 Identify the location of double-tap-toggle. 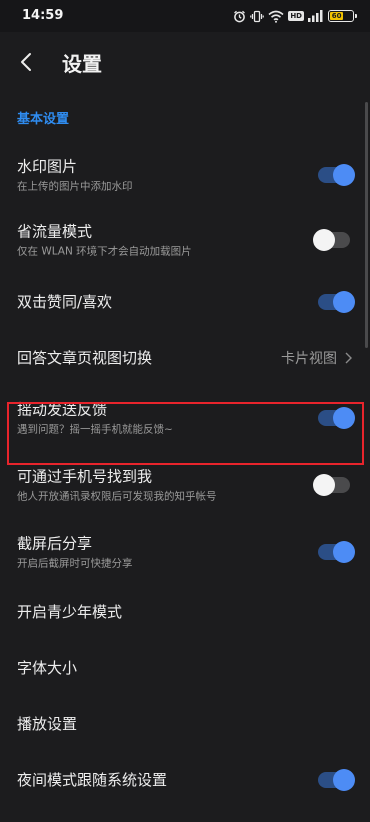
(336, 302).